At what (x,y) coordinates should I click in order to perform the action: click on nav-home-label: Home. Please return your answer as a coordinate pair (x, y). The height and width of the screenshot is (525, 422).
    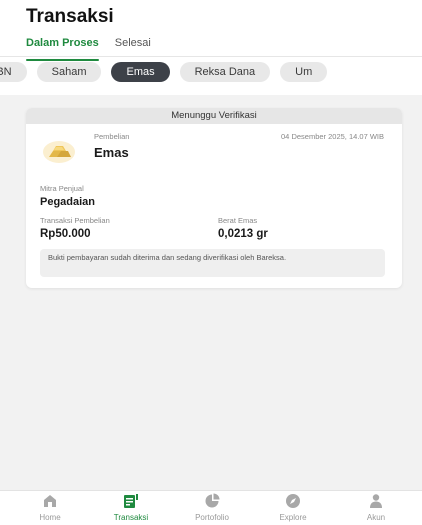
    Looking at the image, I should click on (50, 517).